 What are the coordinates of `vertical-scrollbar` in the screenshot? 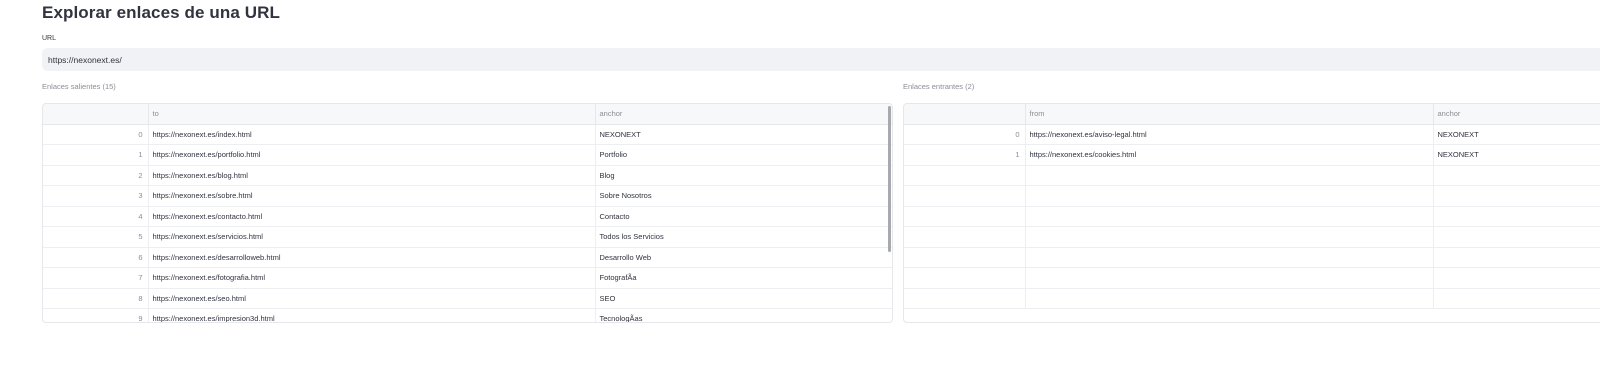 It's located at (889, 179).